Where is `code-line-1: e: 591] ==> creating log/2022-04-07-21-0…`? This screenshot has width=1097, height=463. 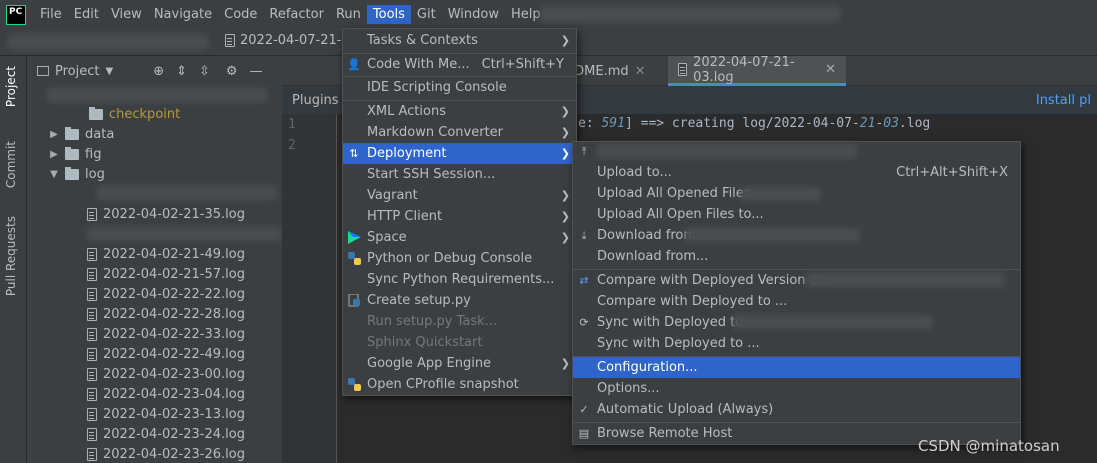
code-line-1: e: 591] ==> creating log/2022-04-07-21-0… is located at coordinates (754, 123).